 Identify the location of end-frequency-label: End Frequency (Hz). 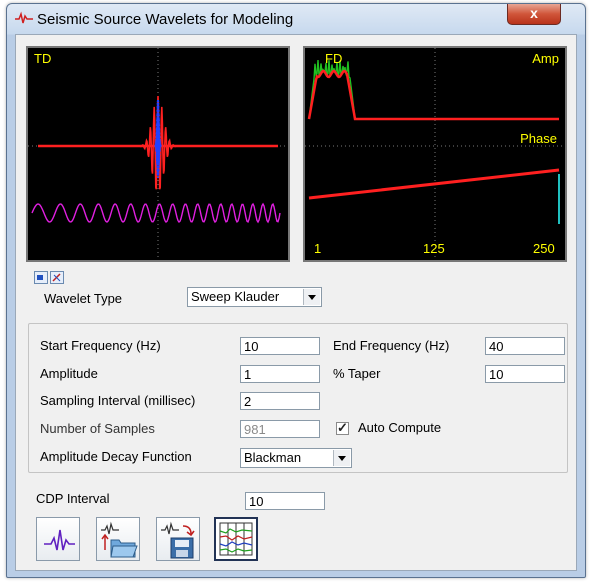
(391, 345).